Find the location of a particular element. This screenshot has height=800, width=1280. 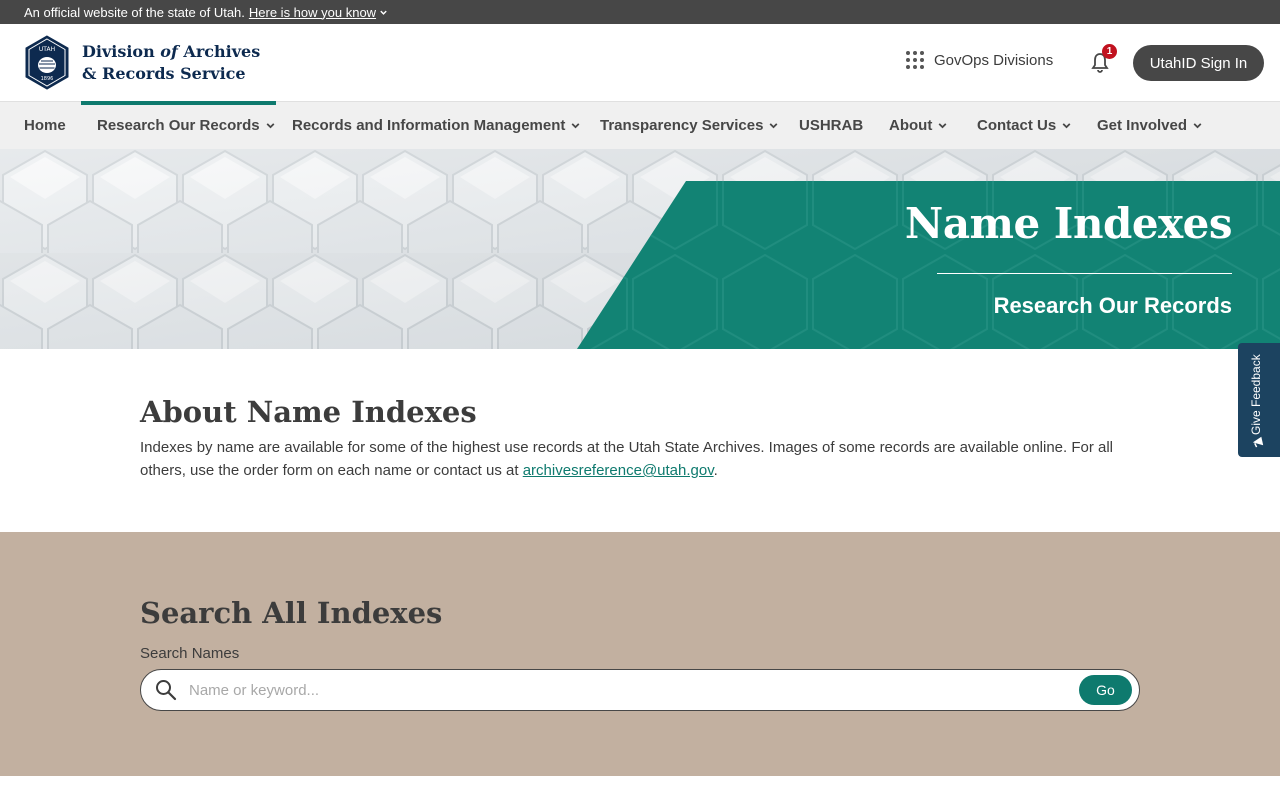

nav-label: About is located at coordinates (911, 125).